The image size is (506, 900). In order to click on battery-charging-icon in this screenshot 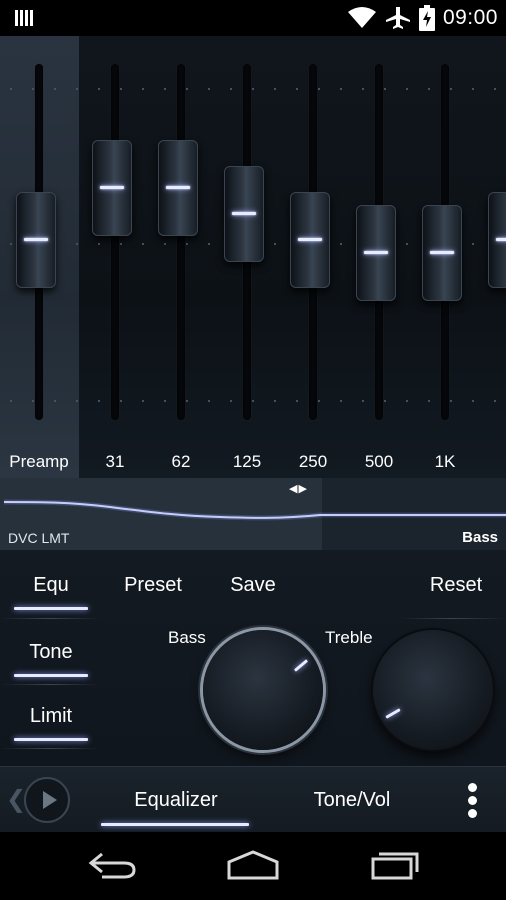, I will do `click(426, 18)`.